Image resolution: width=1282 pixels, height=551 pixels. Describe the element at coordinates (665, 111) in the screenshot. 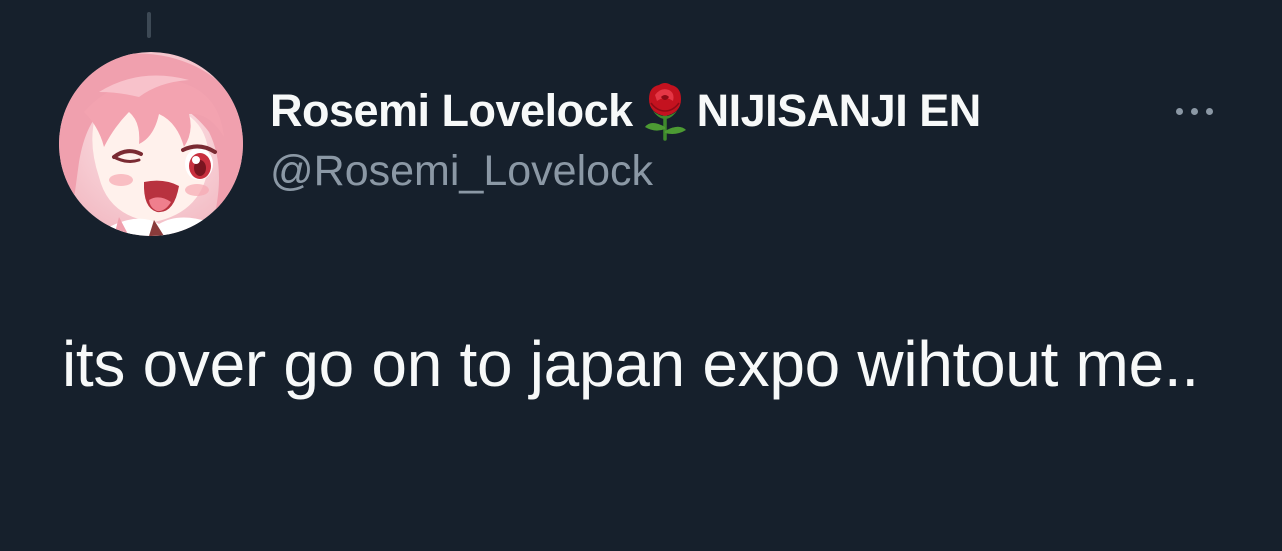

I see `rose-icon` at that location.